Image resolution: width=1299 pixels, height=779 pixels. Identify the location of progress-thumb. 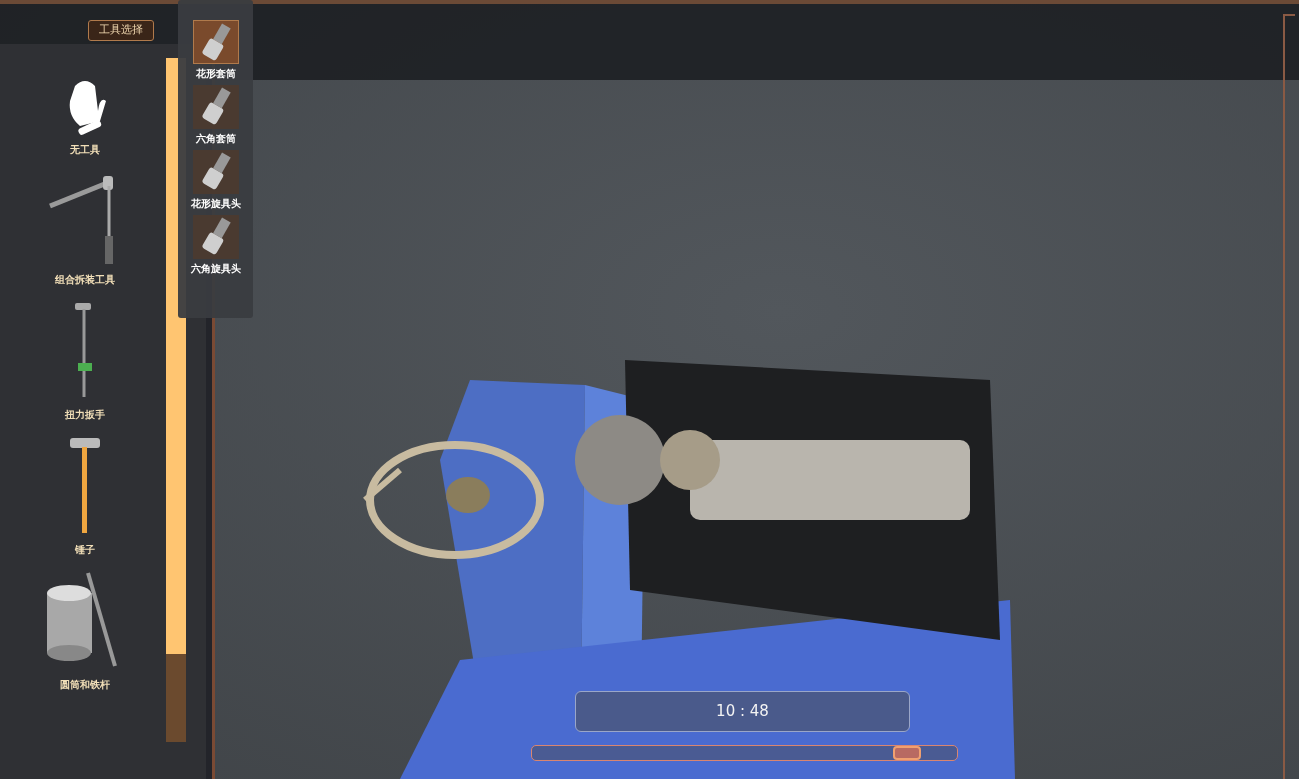
(907, 753).